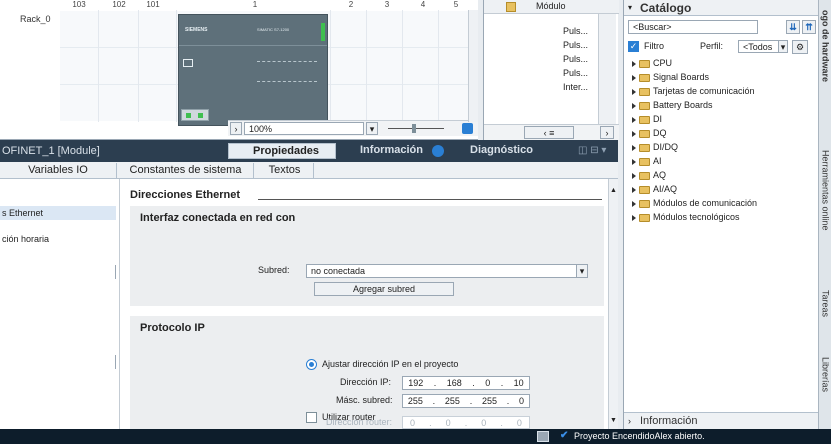  I want to click on search-next-icon: ⇈, so click(809, 27).